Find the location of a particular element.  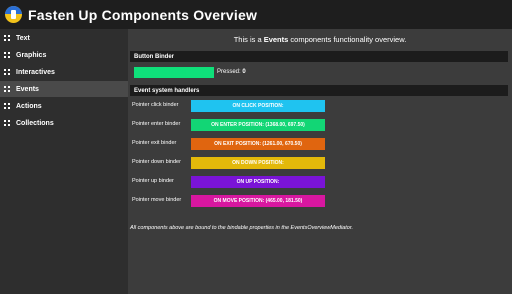

sidebar-item-interactives: Interactives is located at coordinates (64, 72).